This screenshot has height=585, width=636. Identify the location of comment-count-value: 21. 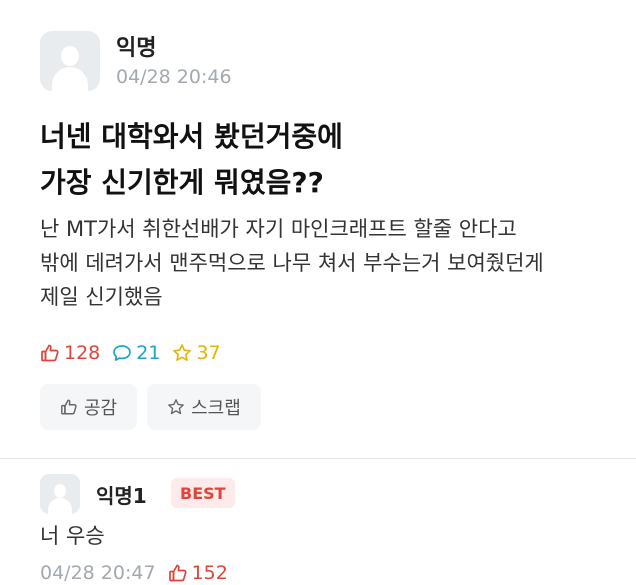
(148, 353).